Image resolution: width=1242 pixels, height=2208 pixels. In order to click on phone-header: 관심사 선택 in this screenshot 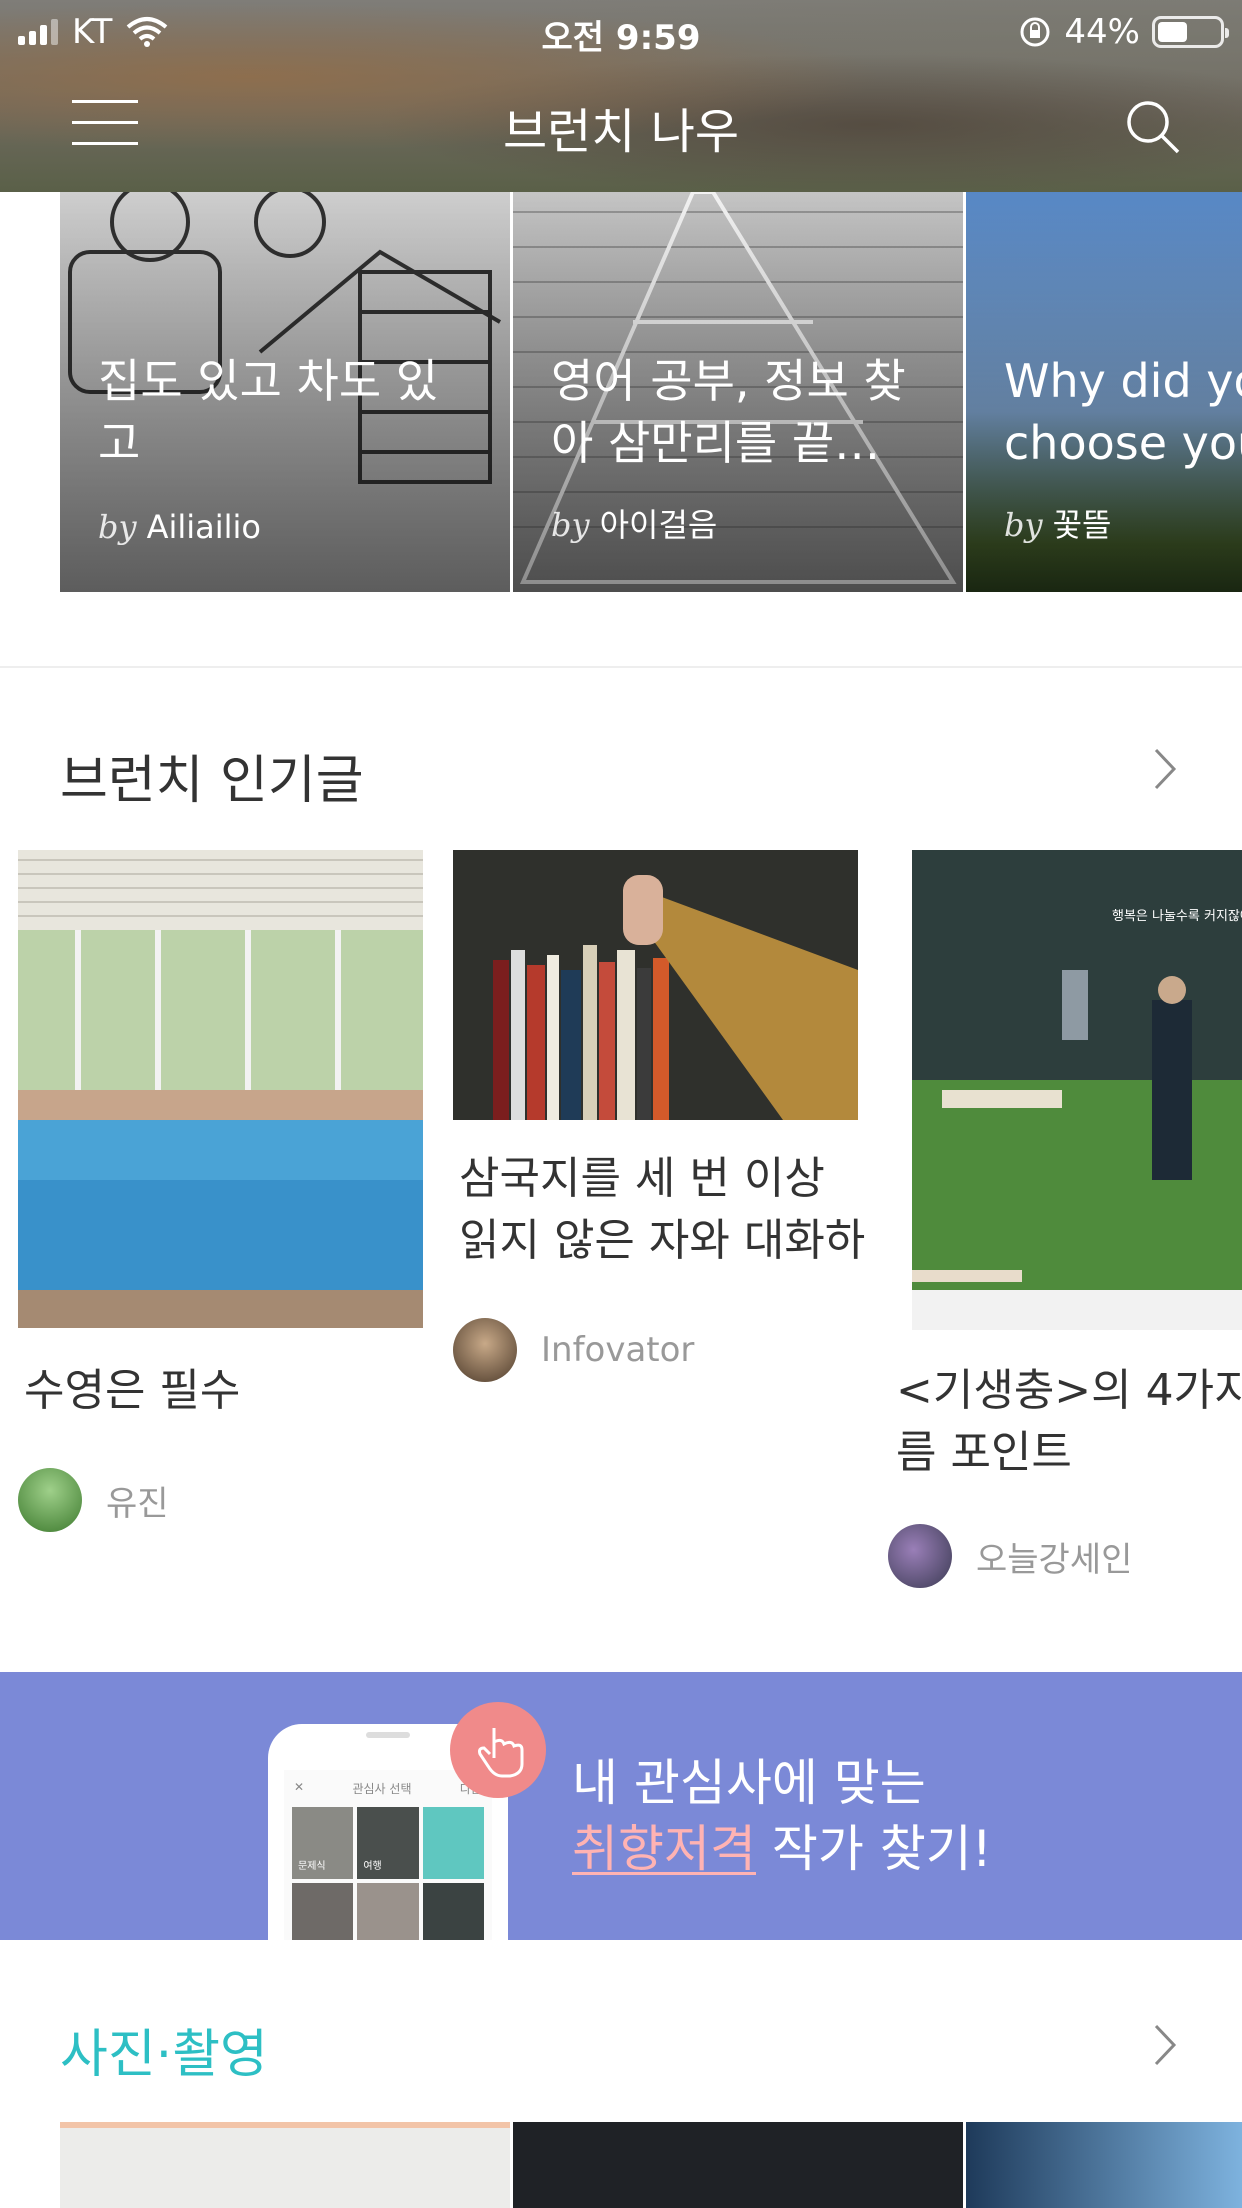, I will do `click(382, 1789)`.